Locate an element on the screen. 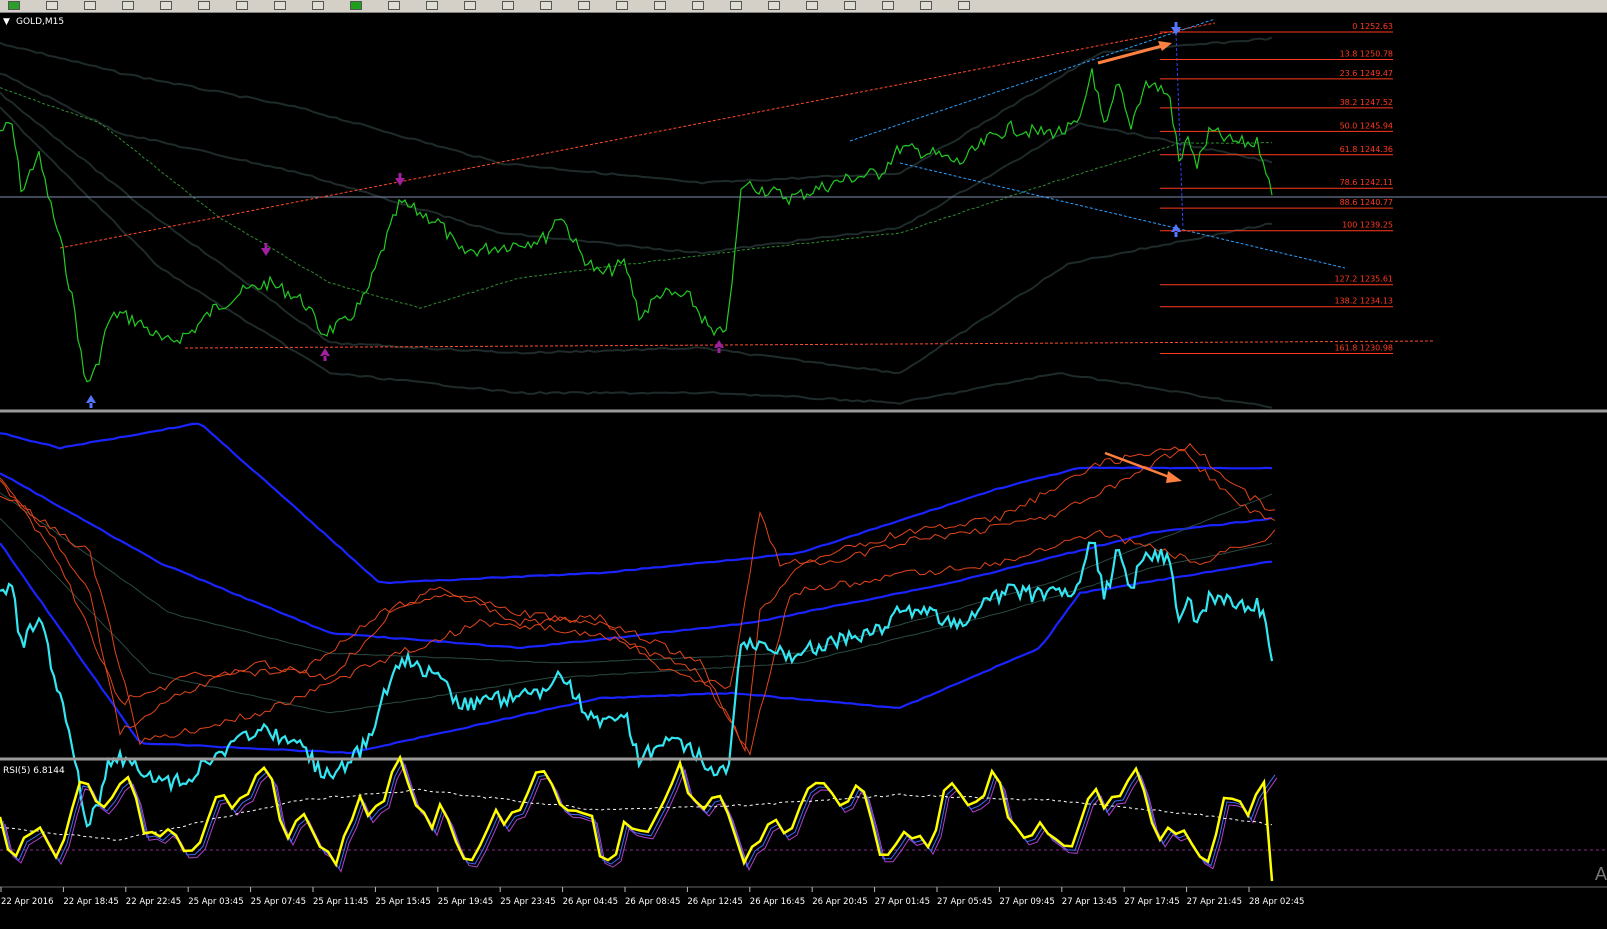 The width and height of the screenshot is (1607, 929). time-label-0: 22 Apr 2016 is located at coordinates (27, 902).